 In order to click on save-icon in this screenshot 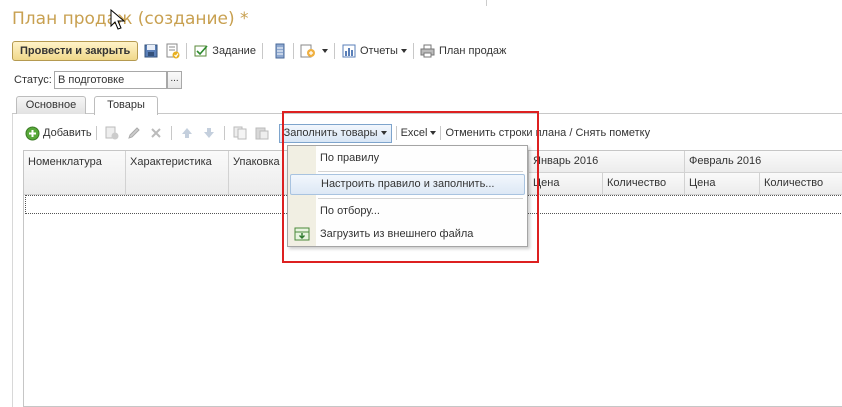, I will do `click(151, 51)`.